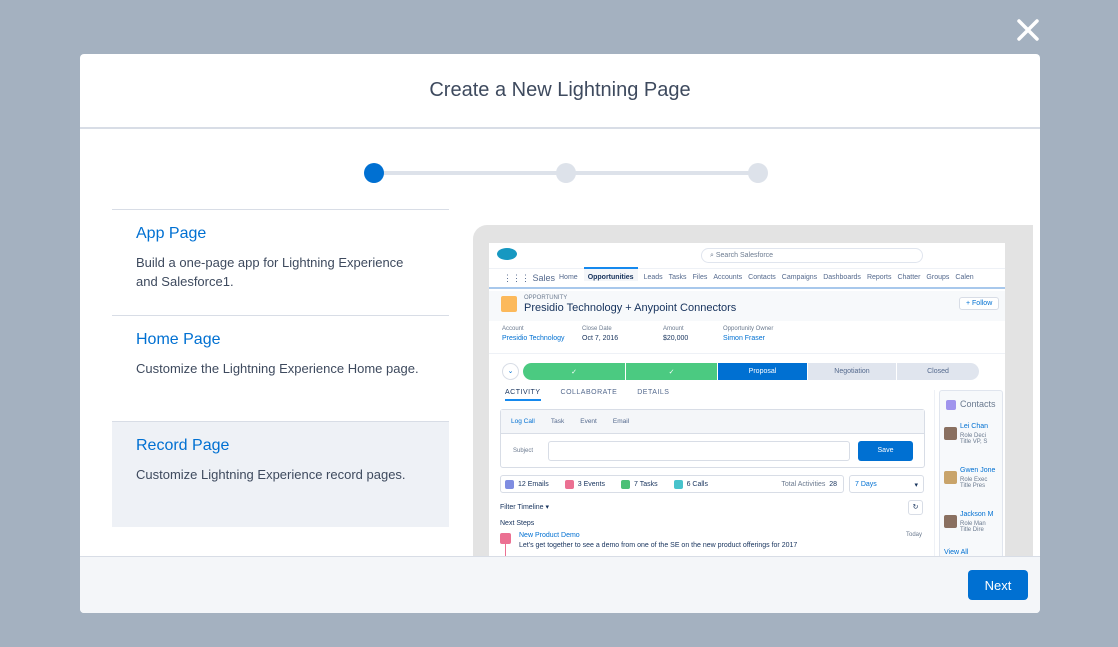  I want to click on contacts-icon, so click(951, 405).